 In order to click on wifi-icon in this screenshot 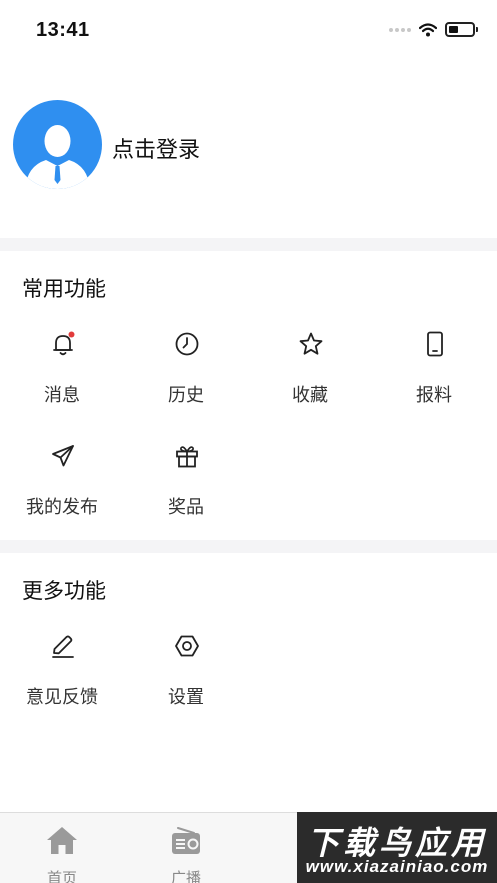, I will do `click(428, 29)`.